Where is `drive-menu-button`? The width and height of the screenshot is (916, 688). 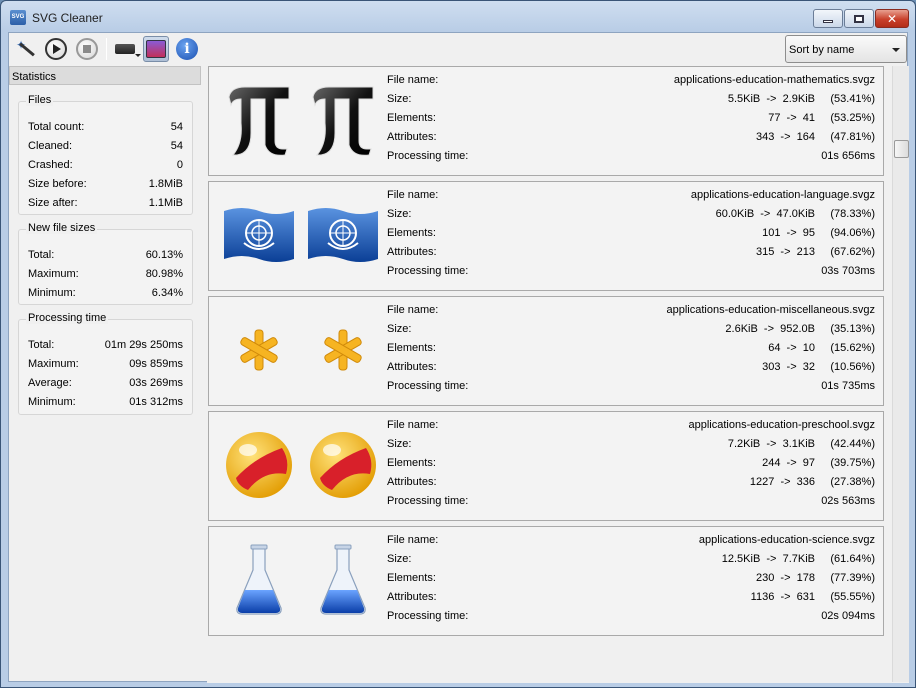
drive-menu-button is located at coordinates (126, 49).